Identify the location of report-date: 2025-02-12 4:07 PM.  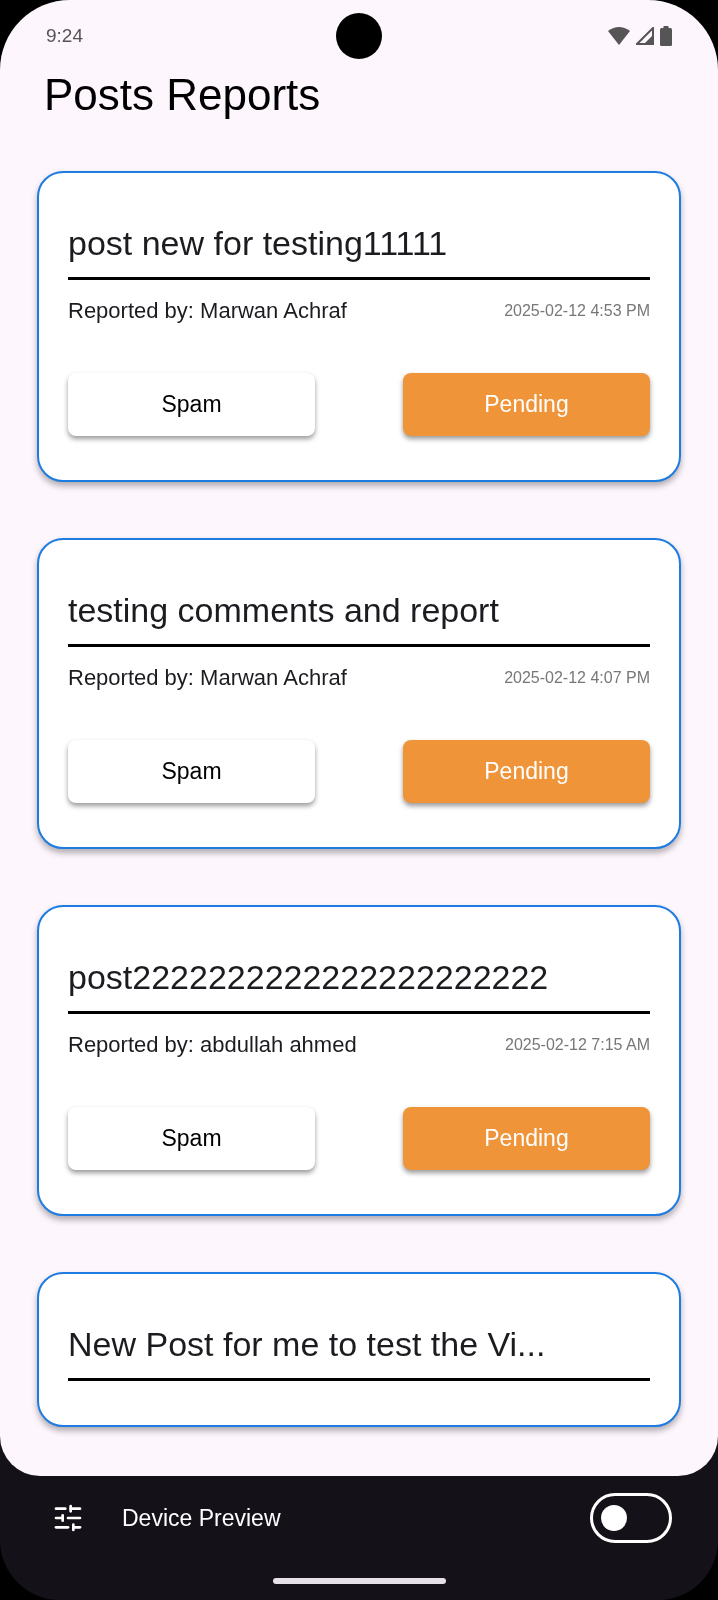
(577, 677).